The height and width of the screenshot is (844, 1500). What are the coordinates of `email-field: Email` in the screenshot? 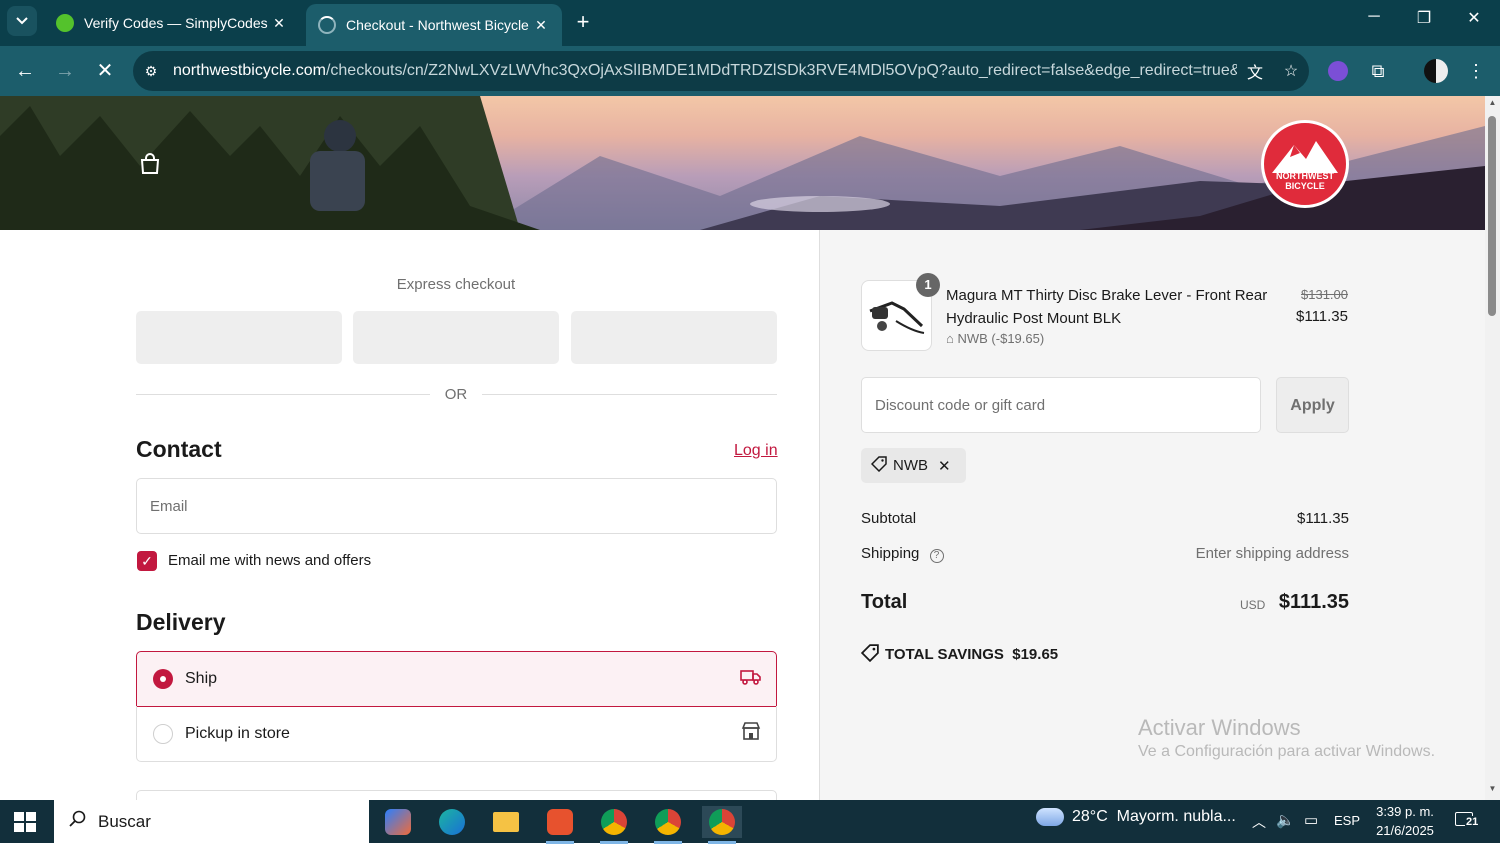 It's located at (456, 506).